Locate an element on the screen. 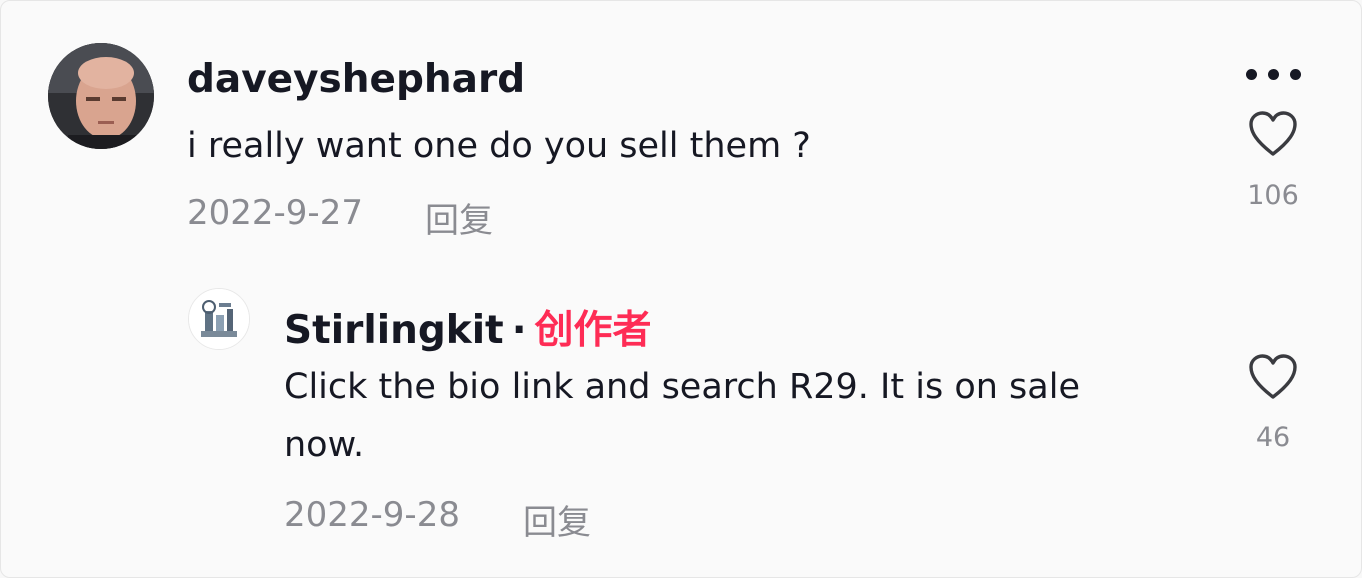 The width and height of the screenshot is (1362, 578). comment-date: 2022-9-27 is located at coordinates (275, 213).